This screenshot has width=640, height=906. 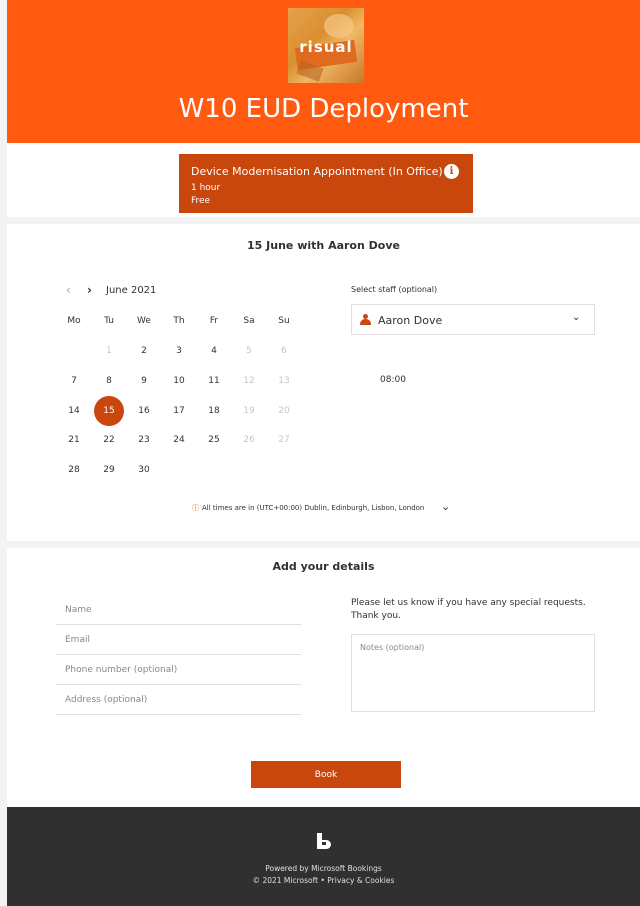 What do you see at coordinates (195, 508) in the screenshot?
I see `info-circle-icon: ⓘ` at bounding box center [195, 508].